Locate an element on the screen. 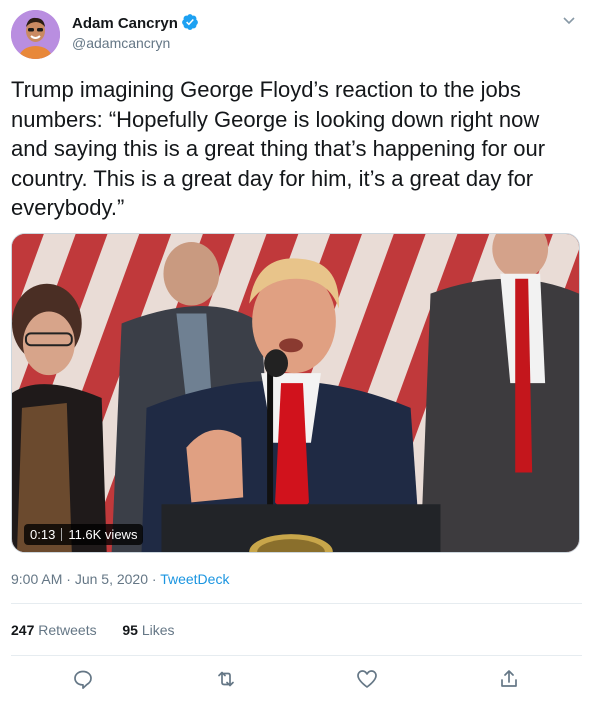 Image resolution: width=593 pixels, height=703 pixels. tweet-meta: 9:00 AM · Jun 5, 2020 · TweetDeck is located at coordinates (120, 579).